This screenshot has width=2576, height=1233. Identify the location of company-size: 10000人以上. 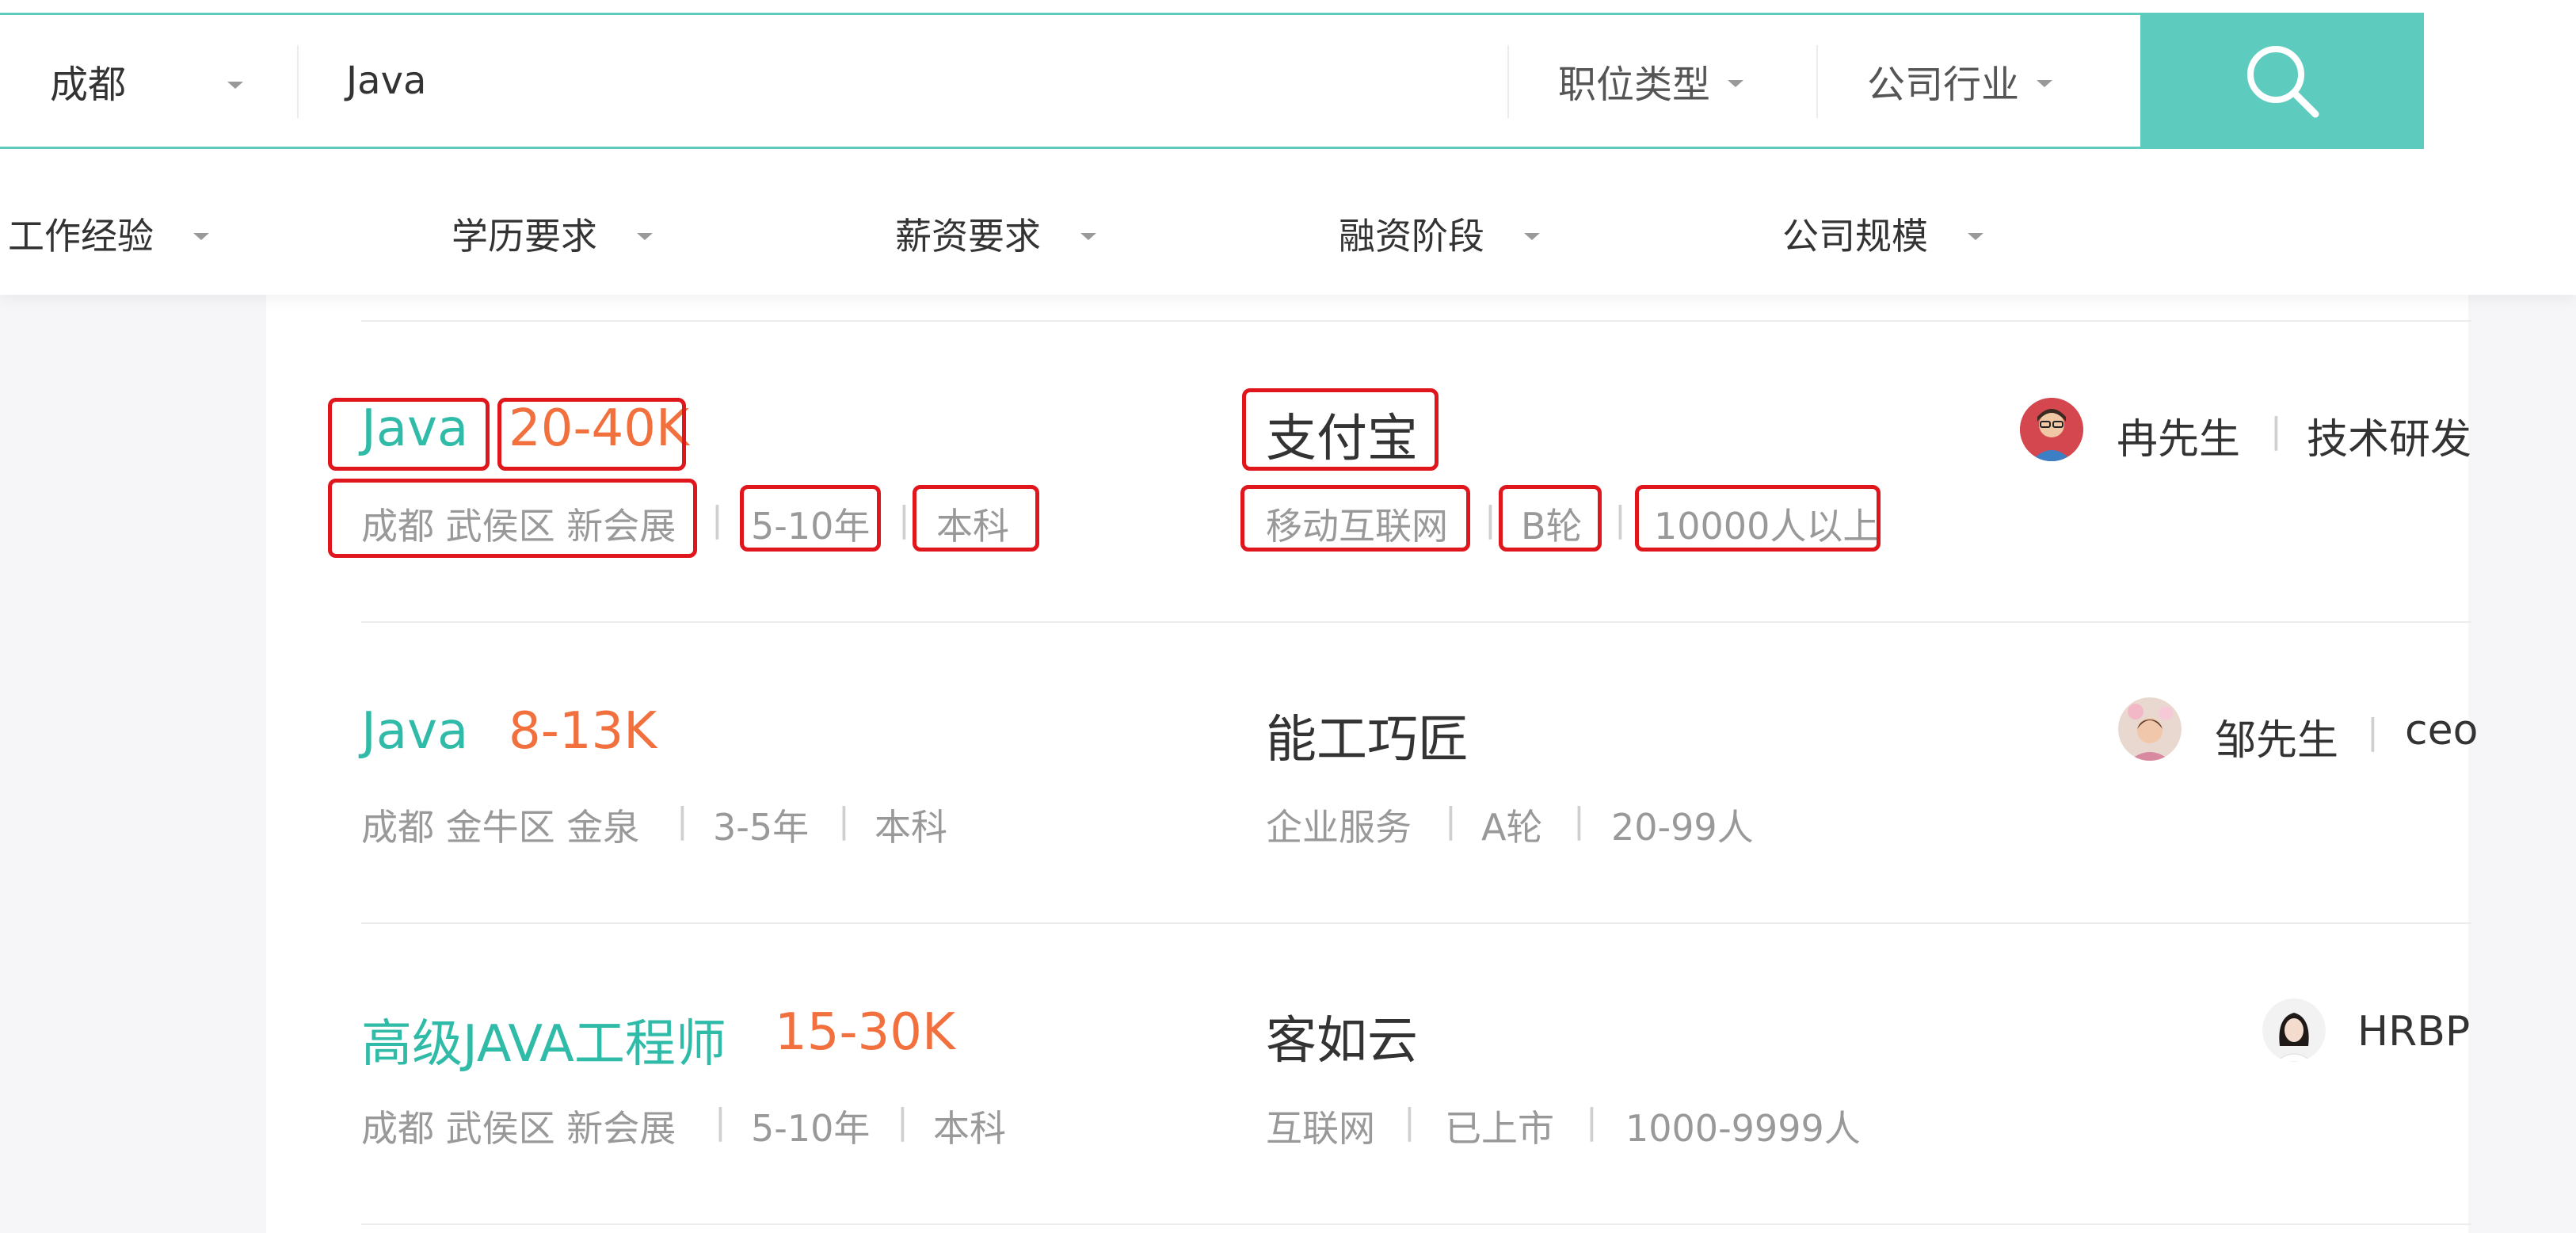
(1767, 527).